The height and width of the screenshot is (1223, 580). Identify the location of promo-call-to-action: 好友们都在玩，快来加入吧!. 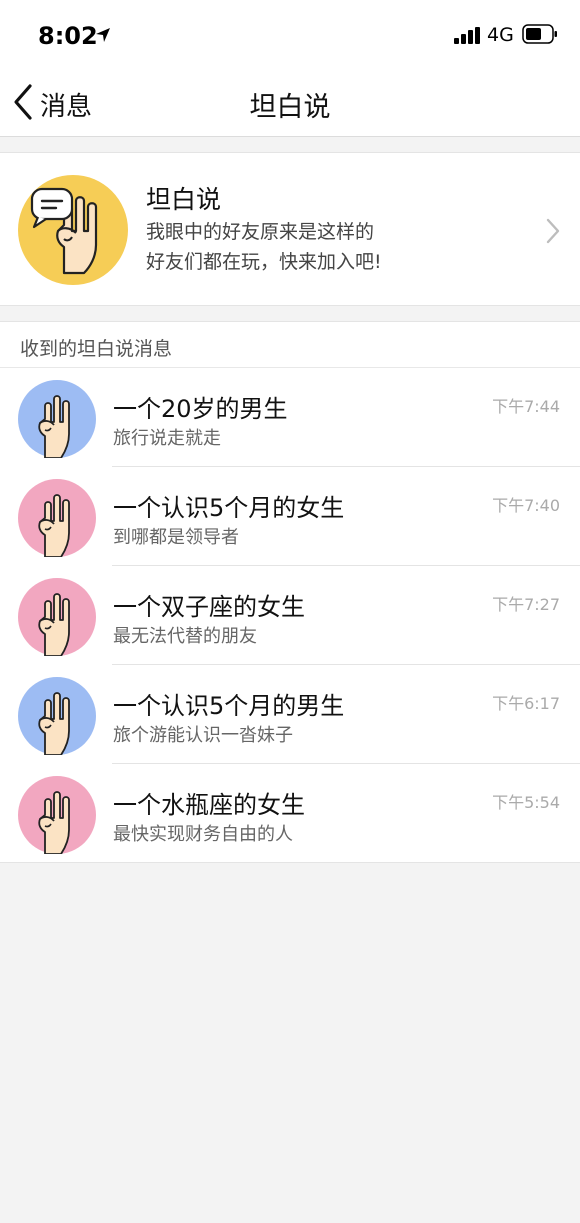
(264, 262).